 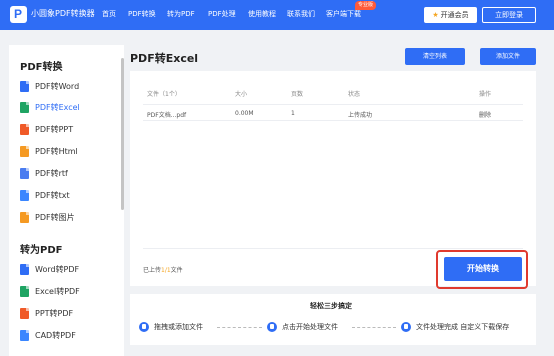 What do you see at coordinates (366, 5) in the screenshot?
I see `pro-badge: 专业版` at bounding box center [366, 5].